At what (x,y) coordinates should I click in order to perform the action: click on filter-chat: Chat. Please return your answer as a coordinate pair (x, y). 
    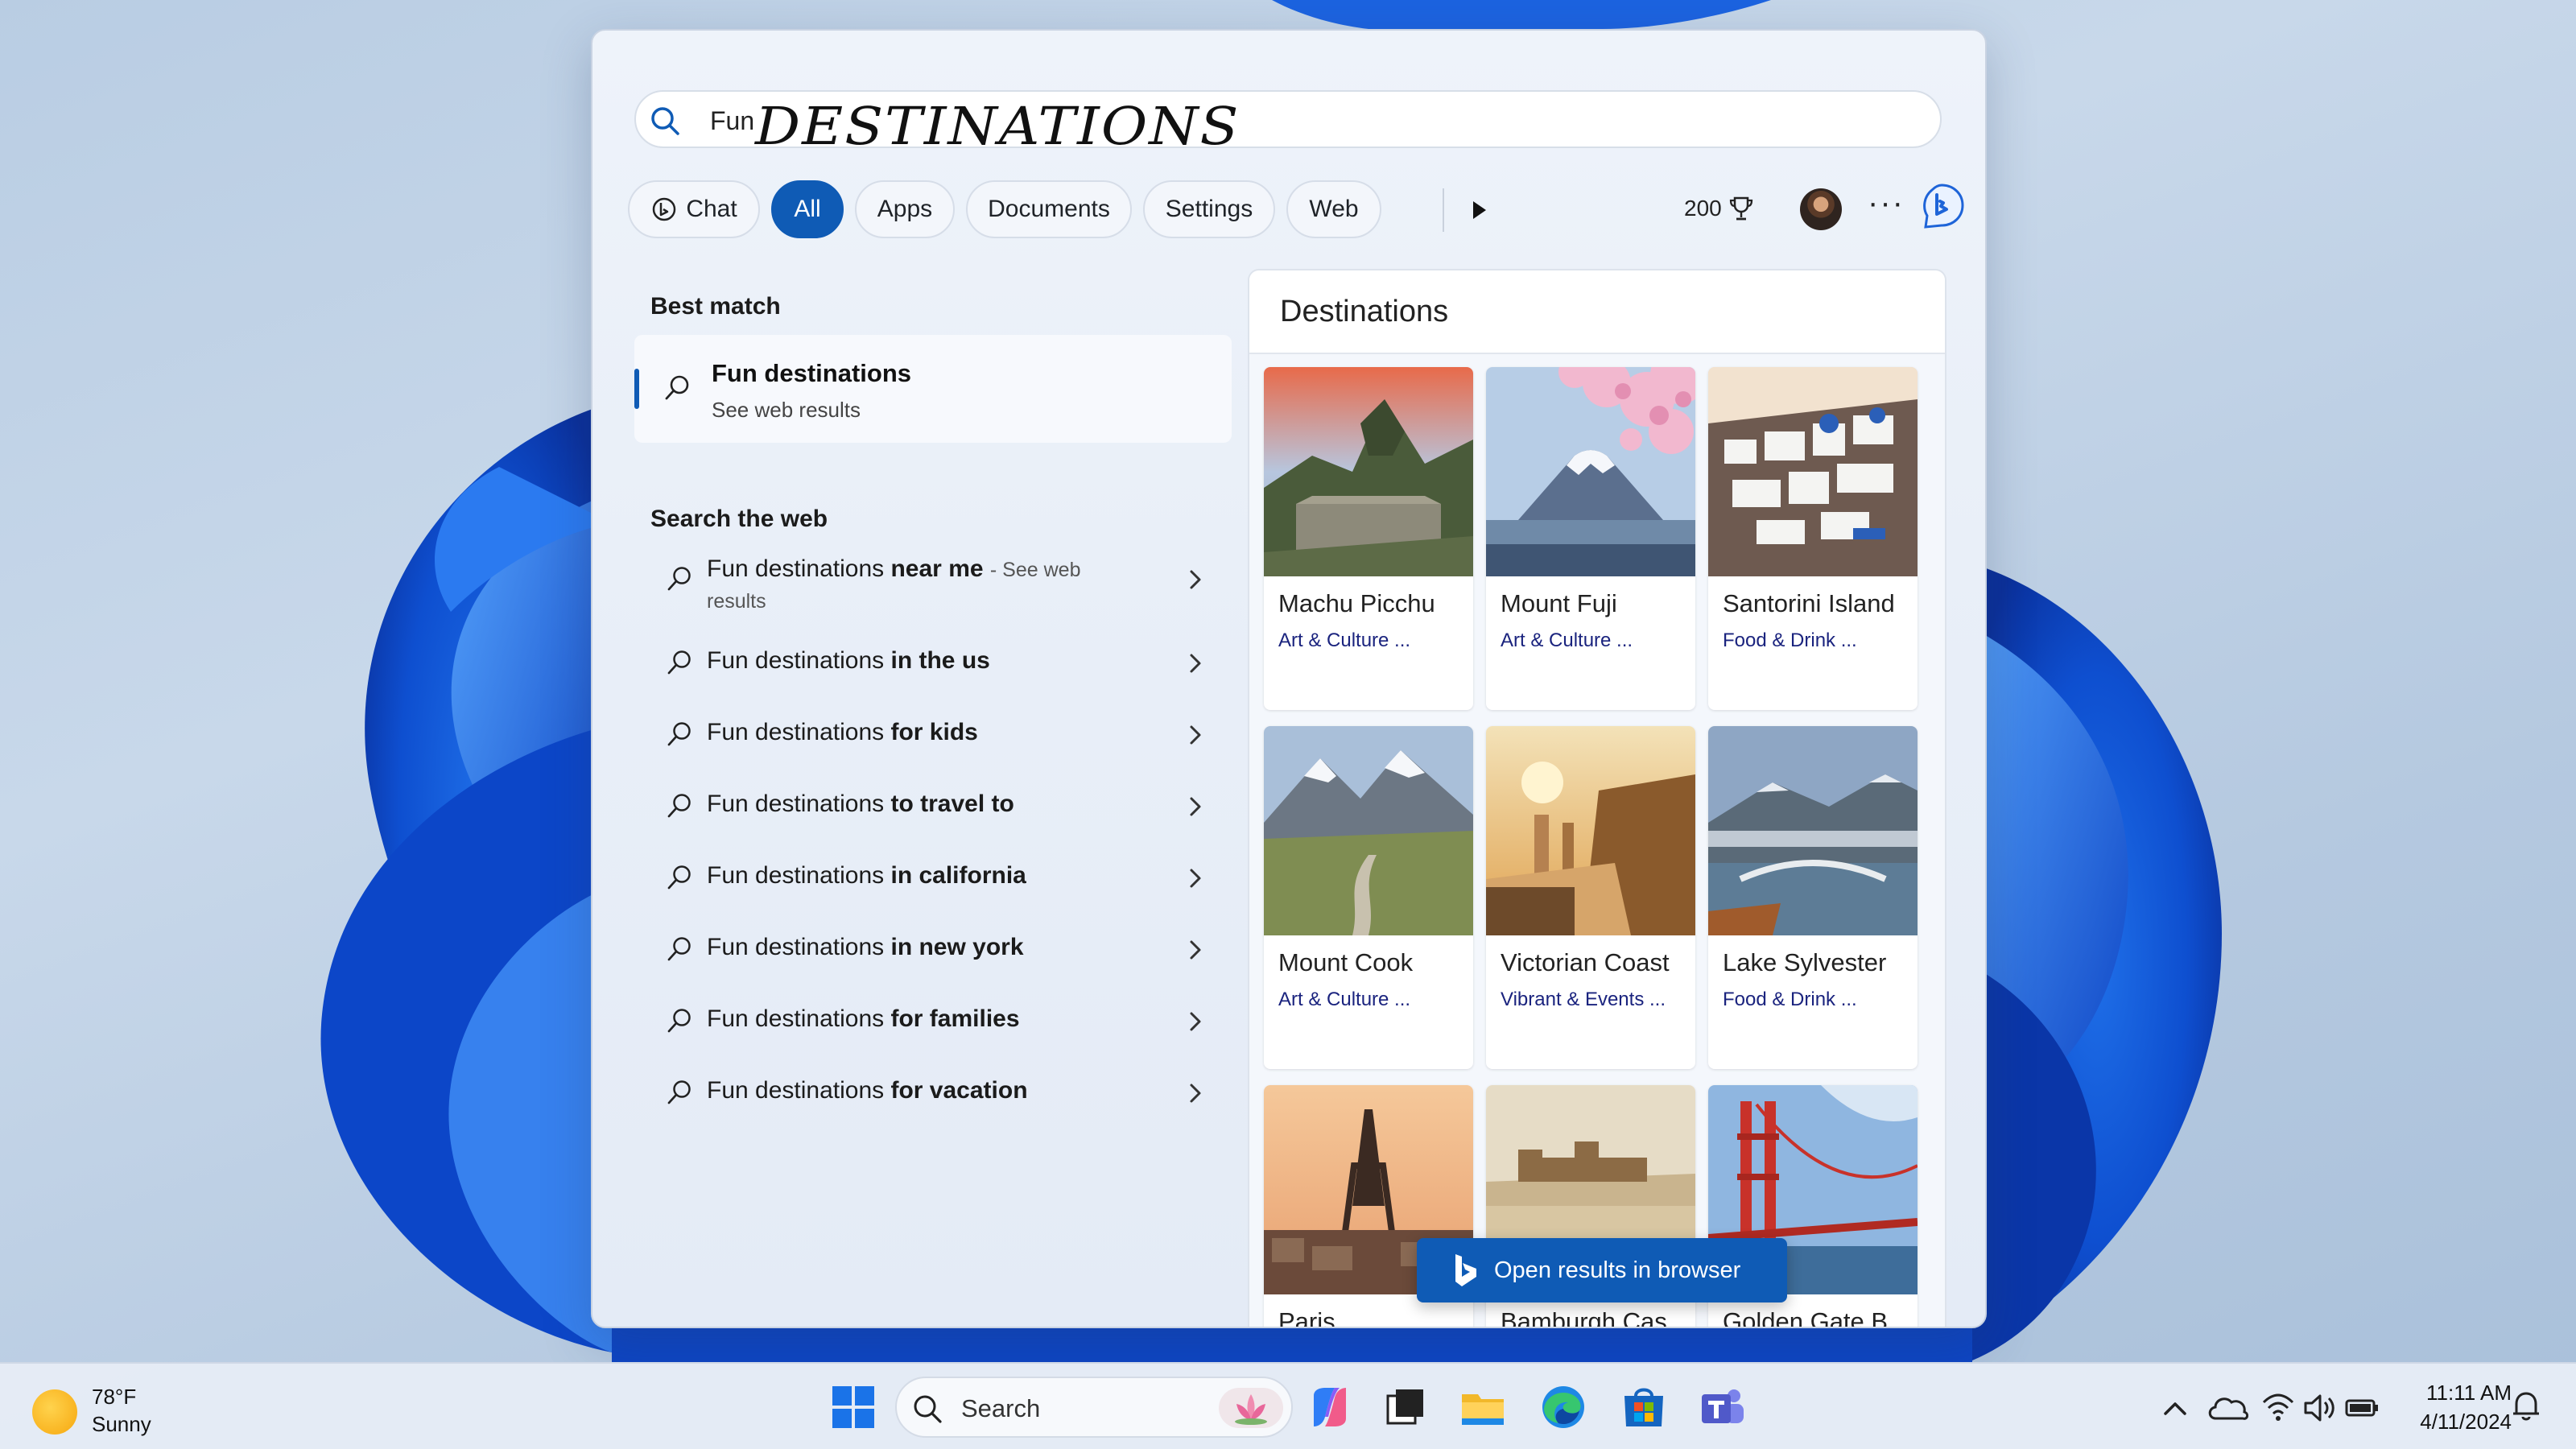
    Looking at the image, I should click on (694, 209).